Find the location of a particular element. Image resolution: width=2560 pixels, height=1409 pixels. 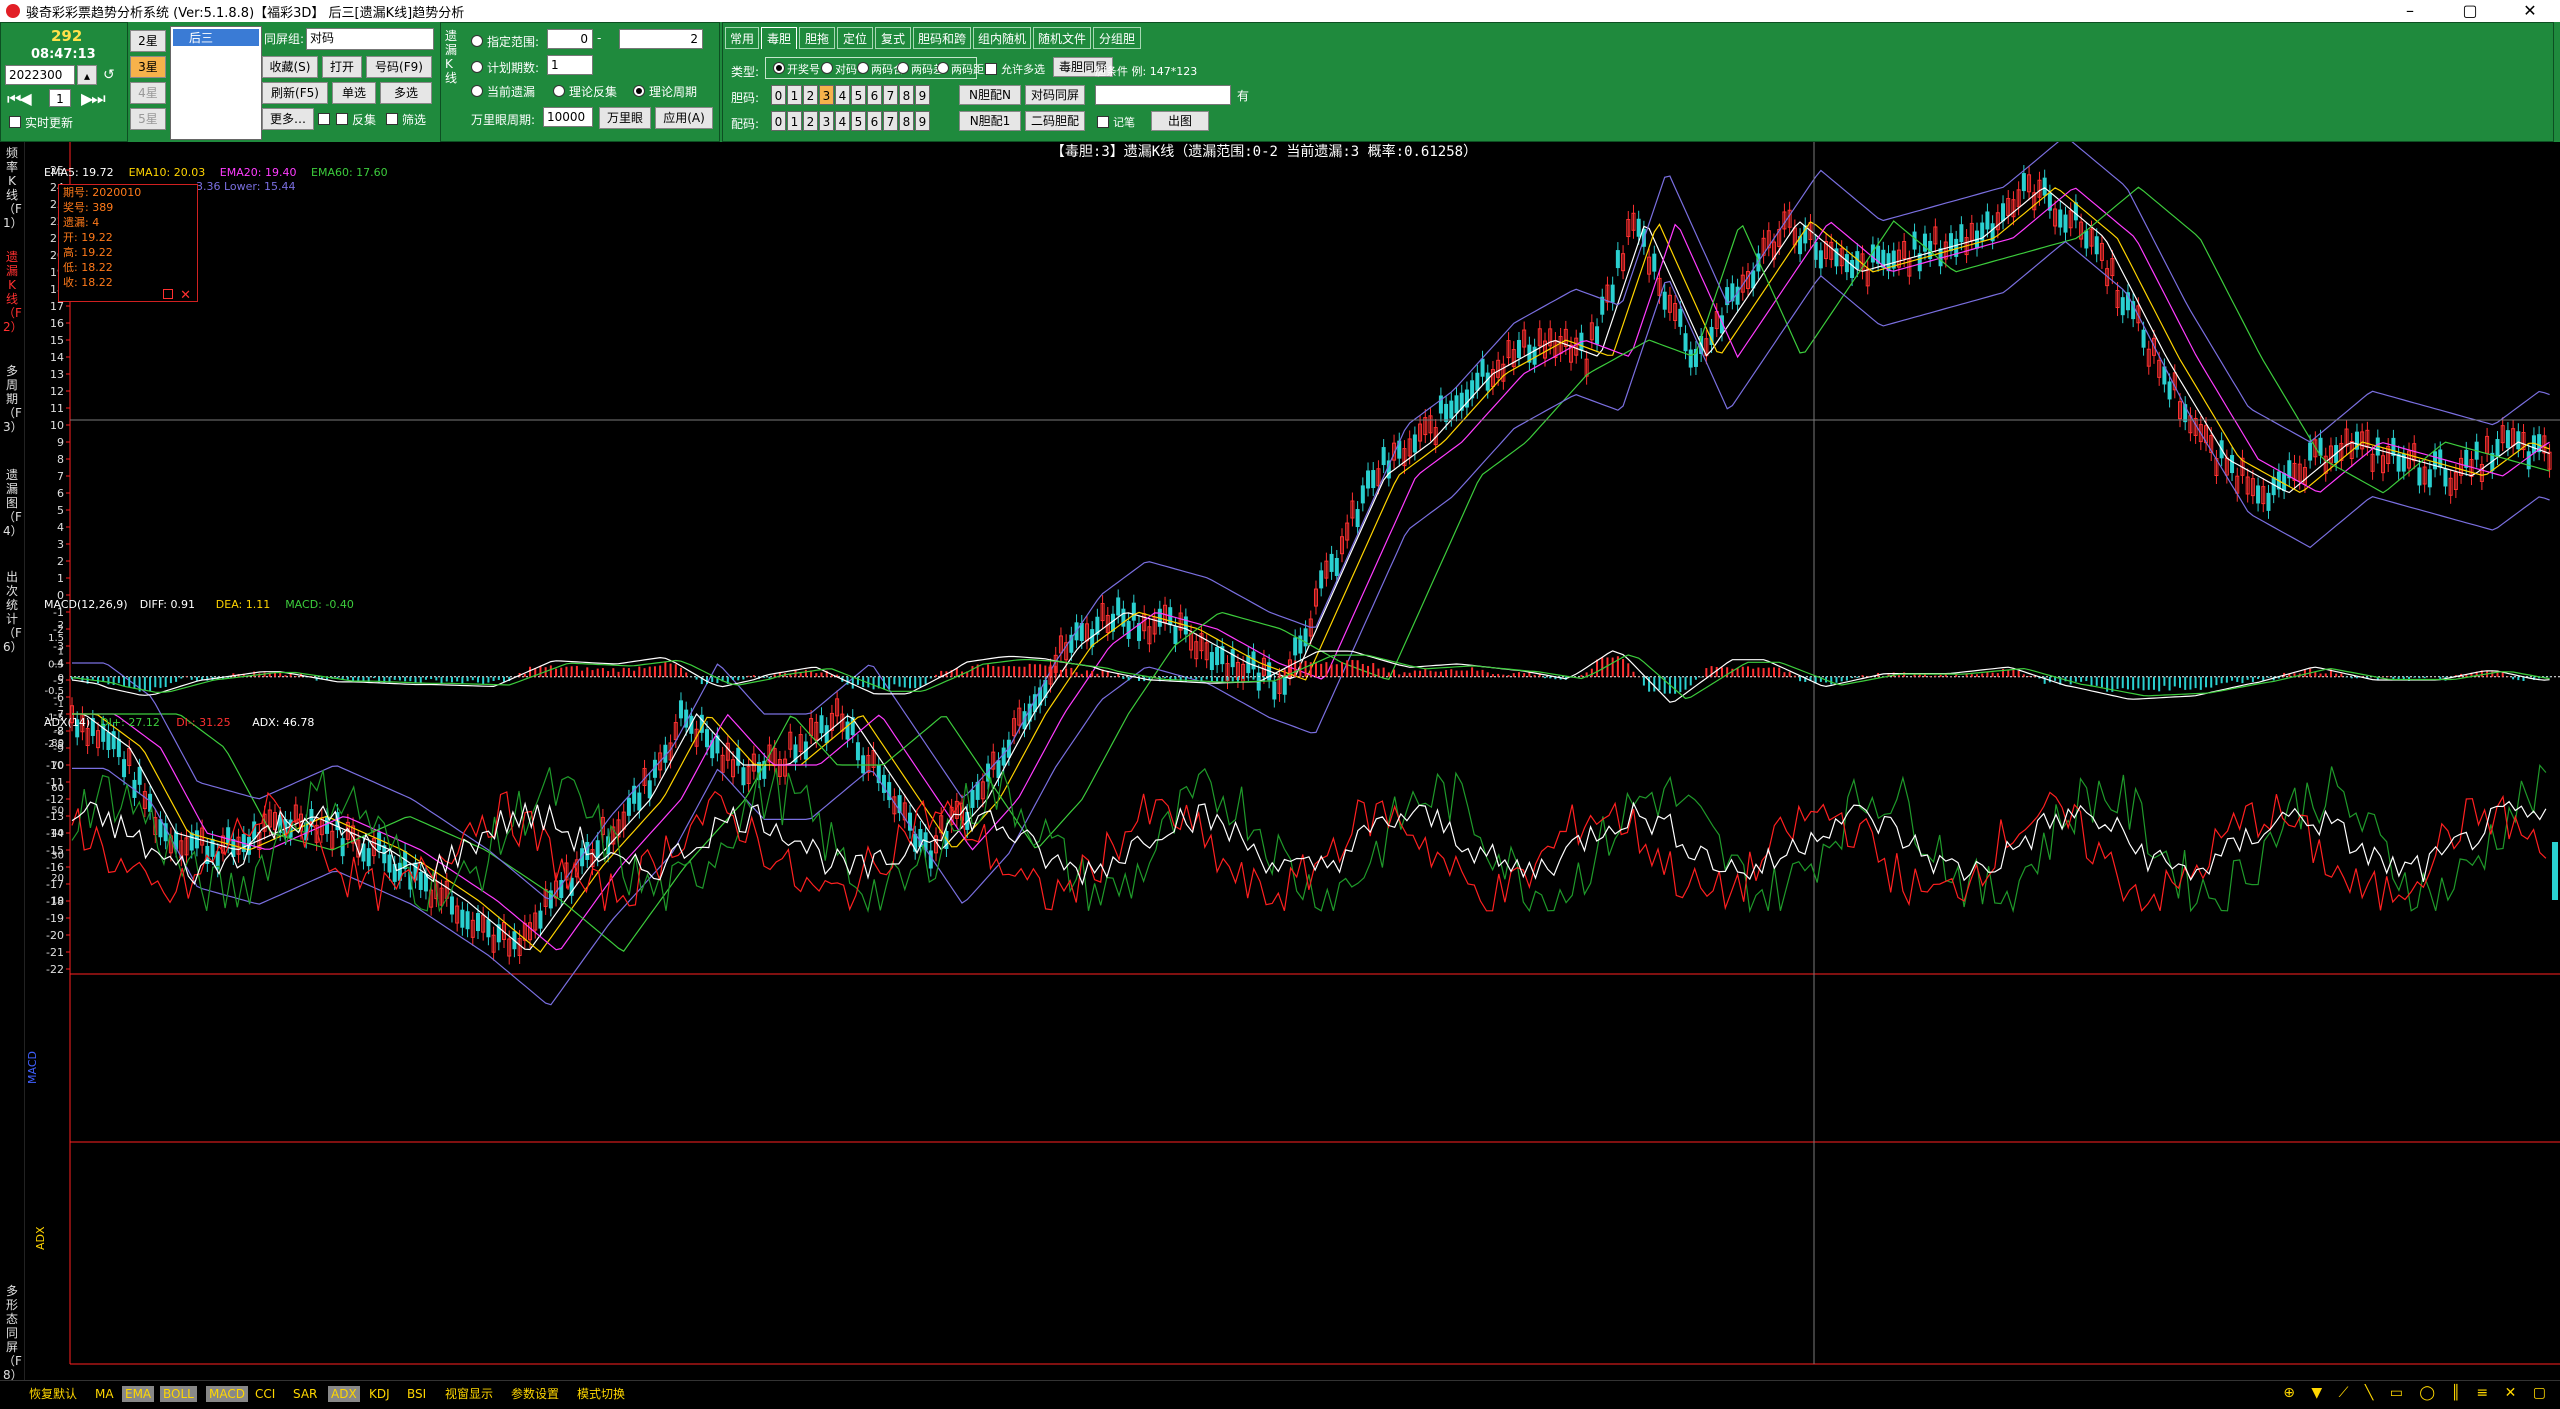

condition-input is located at coordinates (1163, 95).